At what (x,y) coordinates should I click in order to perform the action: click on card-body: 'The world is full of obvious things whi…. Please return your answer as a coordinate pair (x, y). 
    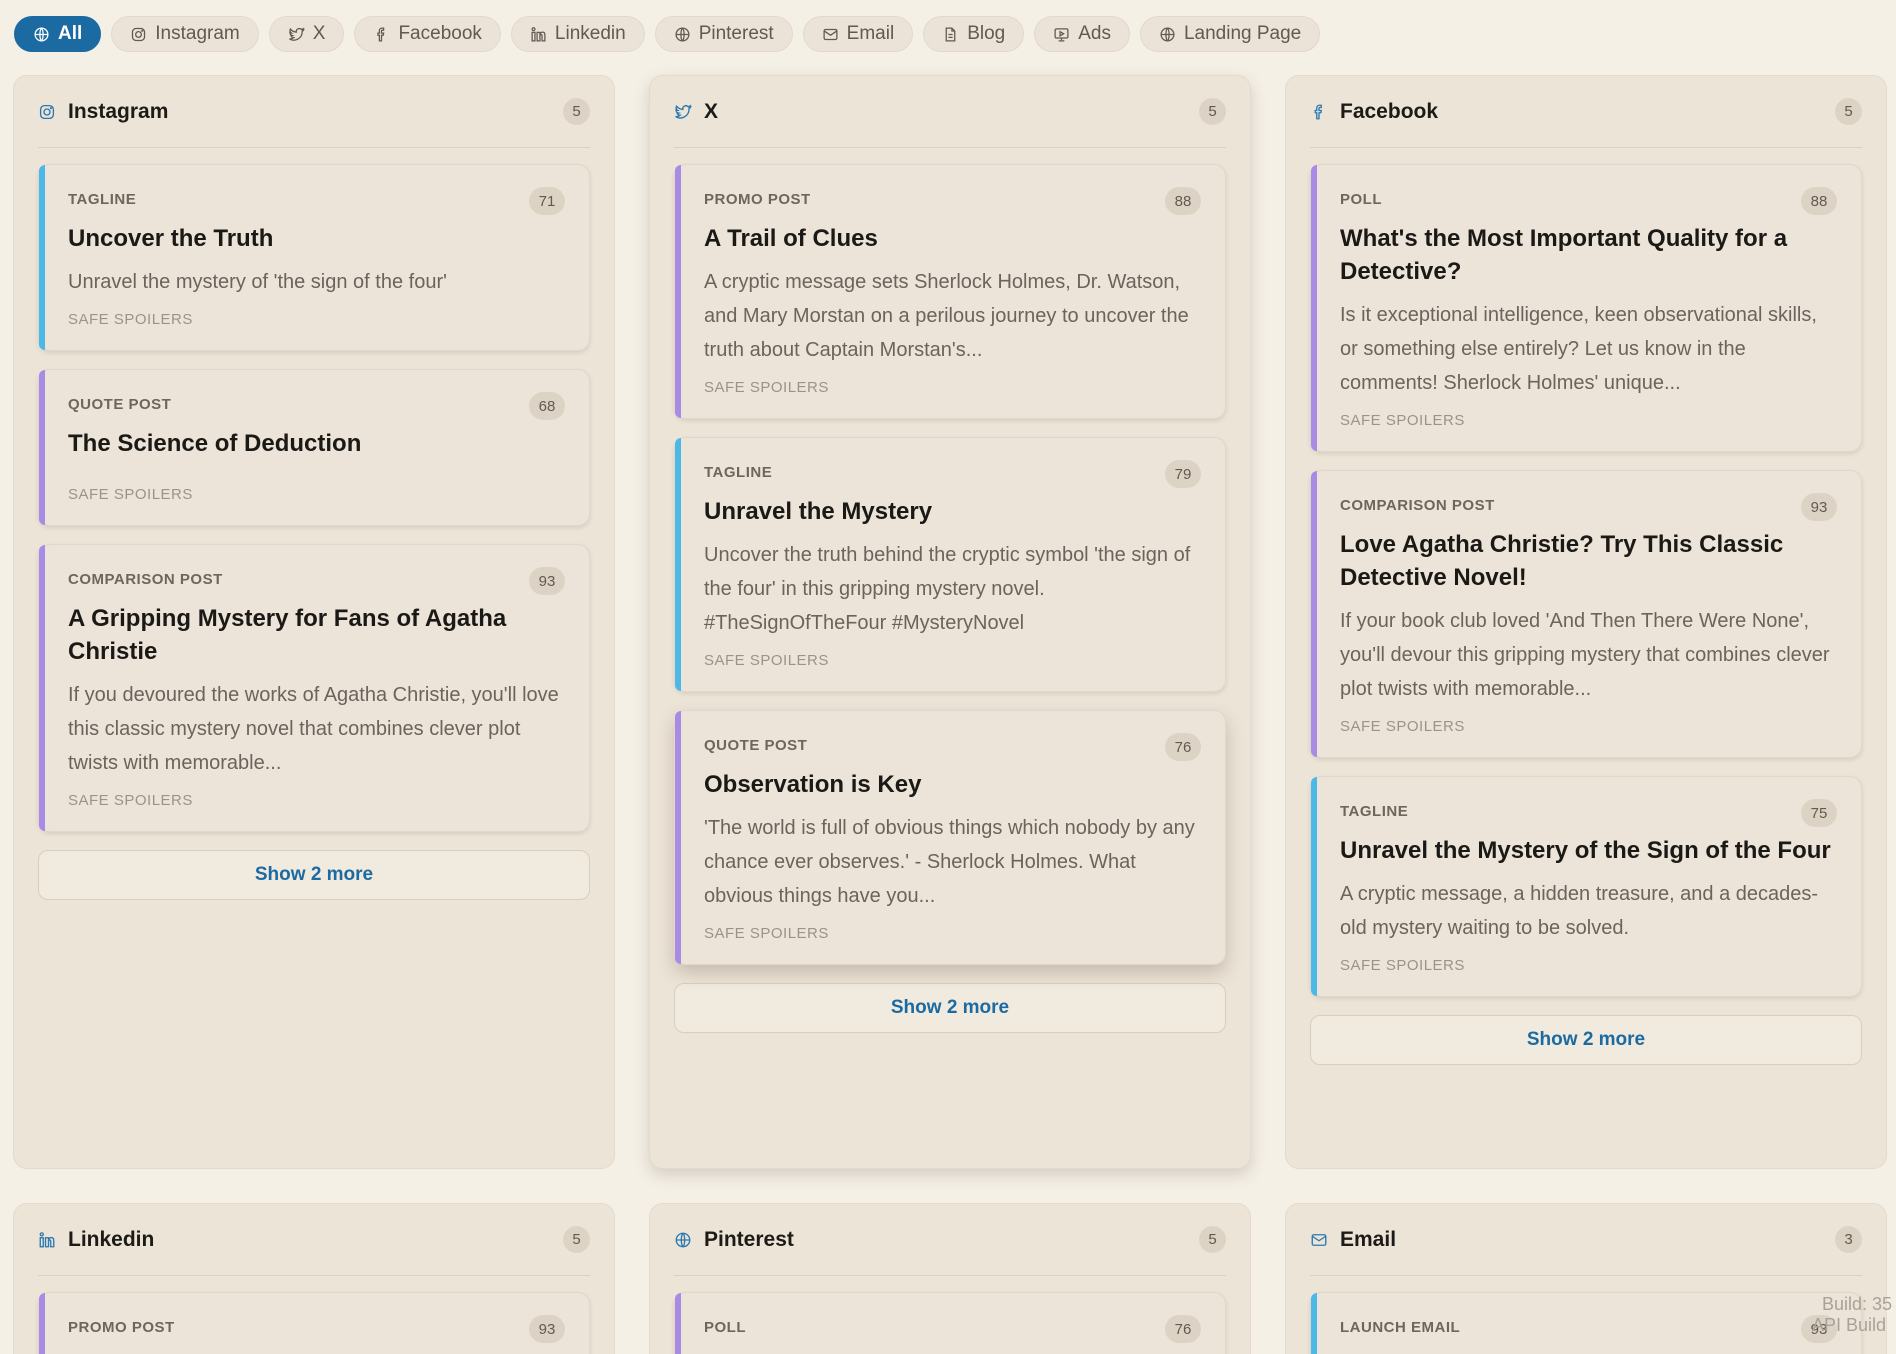
    Looking at the image, I should click on (949, 862).